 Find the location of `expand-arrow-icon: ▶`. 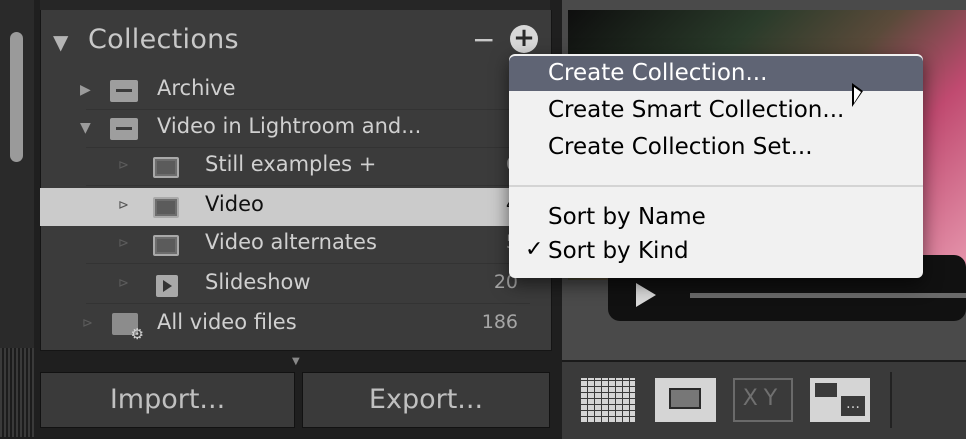

expand-arrow-icon: ▶ is located at coordinates (85, 90).